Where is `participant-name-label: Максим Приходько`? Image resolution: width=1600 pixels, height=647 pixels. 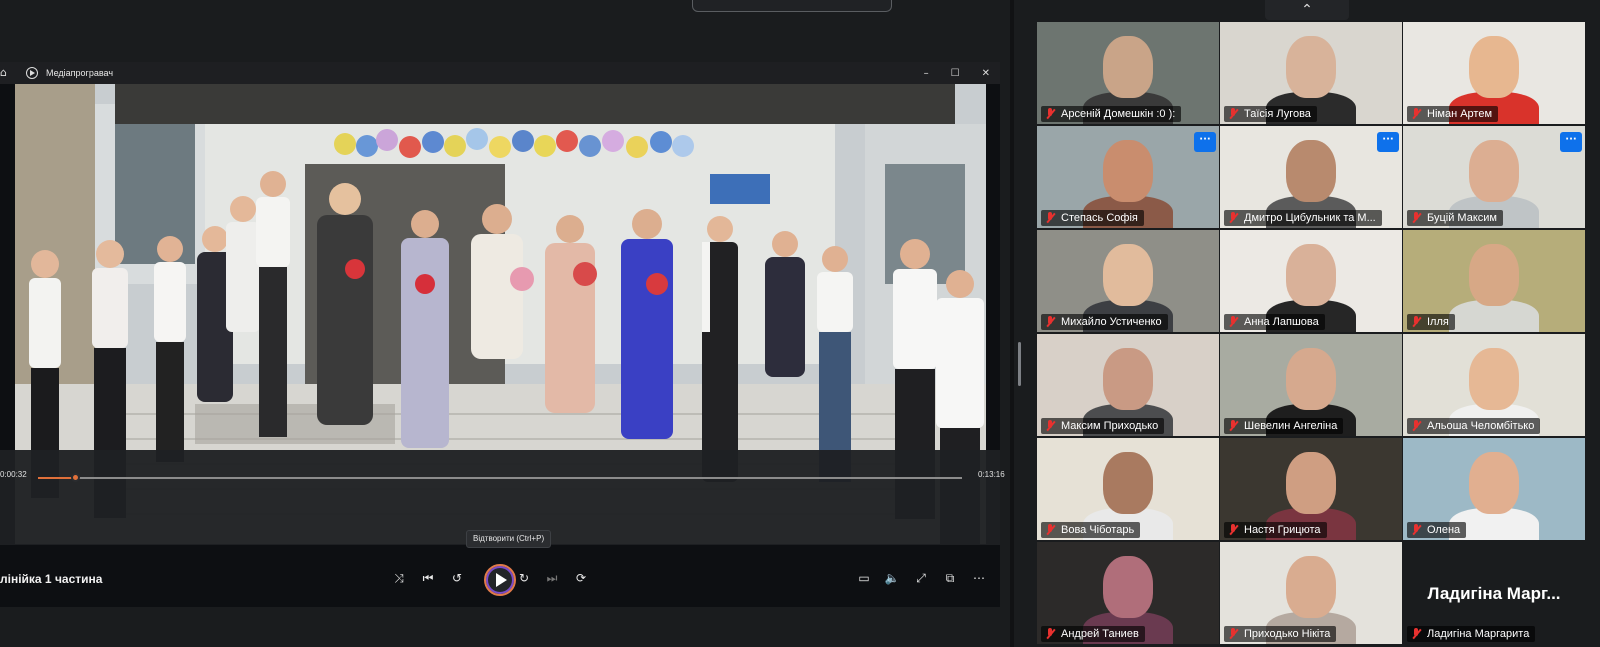
participant-name-label: Максим Приходько is located at coordinates (1103, 426).